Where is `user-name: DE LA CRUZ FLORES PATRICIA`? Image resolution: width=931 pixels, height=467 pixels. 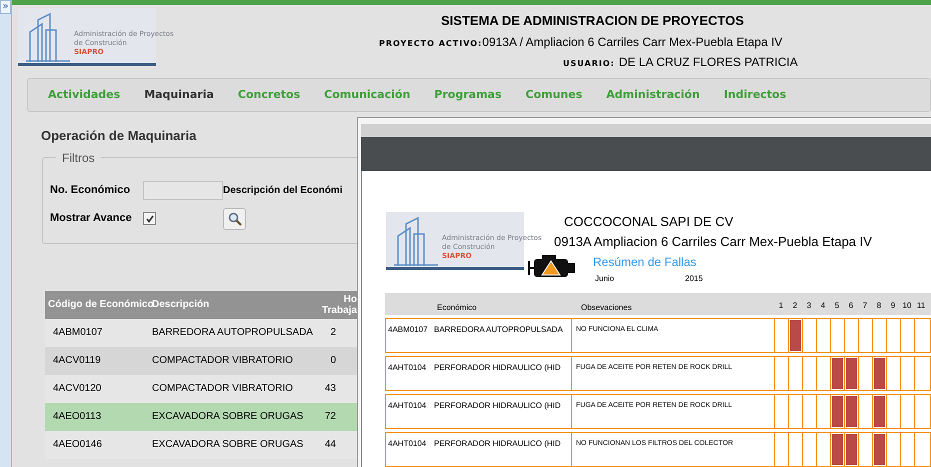 user-name: DE LA CRUZ FLORES PATRICIA is located at coordinates (708, 62).